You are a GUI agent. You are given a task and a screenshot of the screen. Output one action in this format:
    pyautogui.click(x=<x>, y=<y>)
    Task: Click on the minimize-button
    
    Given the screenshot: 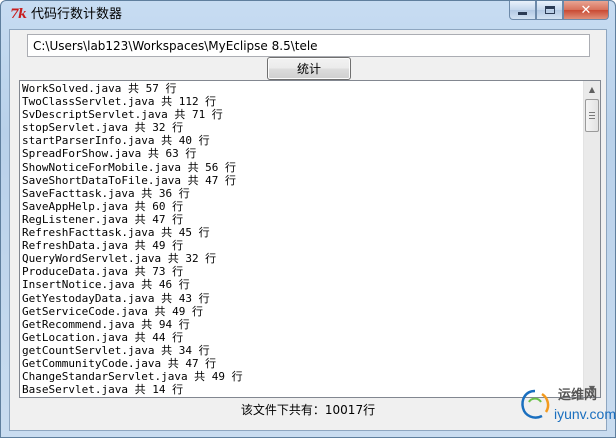 What is the action you would take?
    pyautogui.click(x=522, y=10)
    